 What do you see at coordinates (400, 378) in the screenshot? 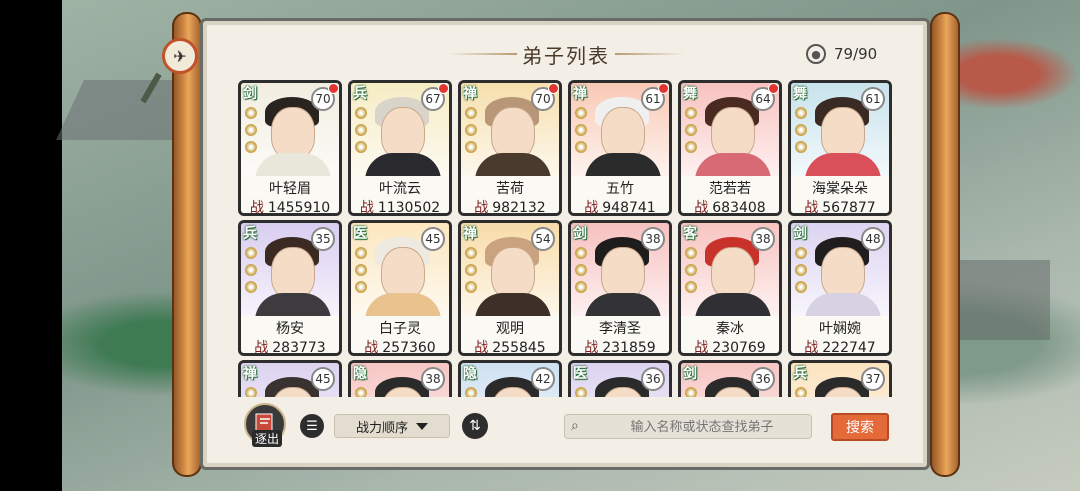
I see `disciple-card: 隐 38` at bounding box center [400, 378].